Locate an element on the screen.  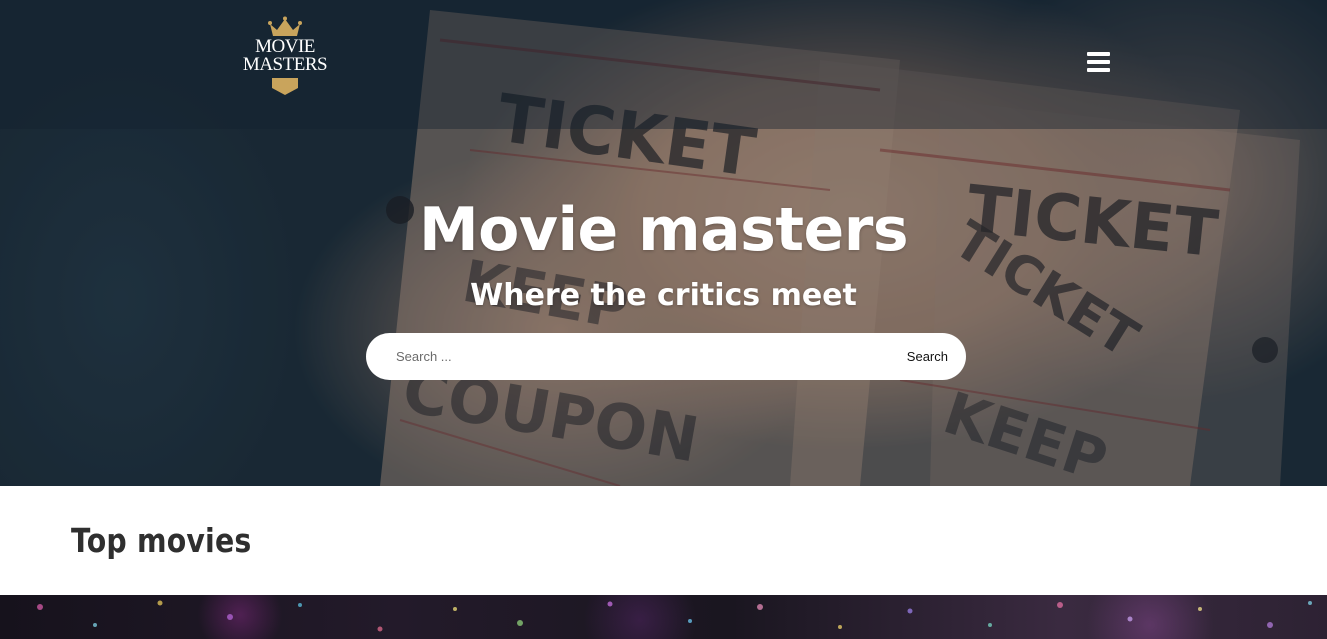
menu-bar-bottom is located at coordinates (1098, 70).